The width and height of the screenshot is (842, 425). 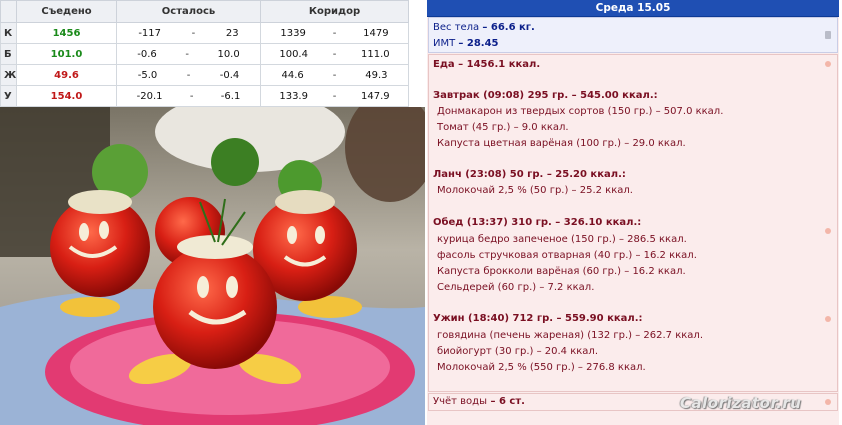 What do you see at coordinates (293, 96) in the screenshot?
I see `corridor-min: 133.9` at bounding box center [293, 96].